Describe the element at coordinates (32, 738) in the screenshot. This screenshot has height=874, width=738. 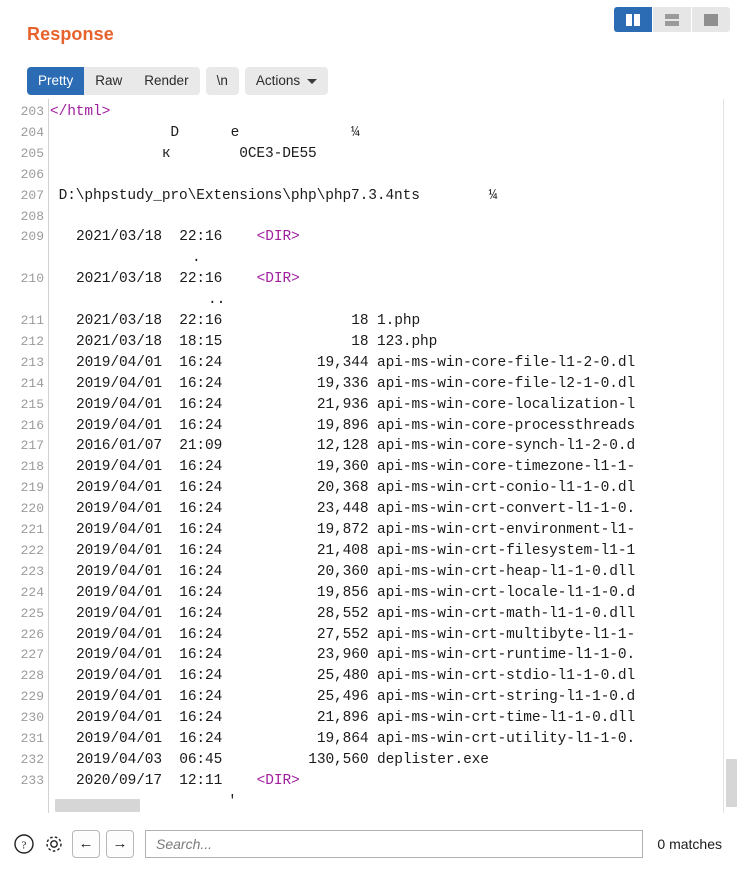
I see `line-number: 231` at that location.